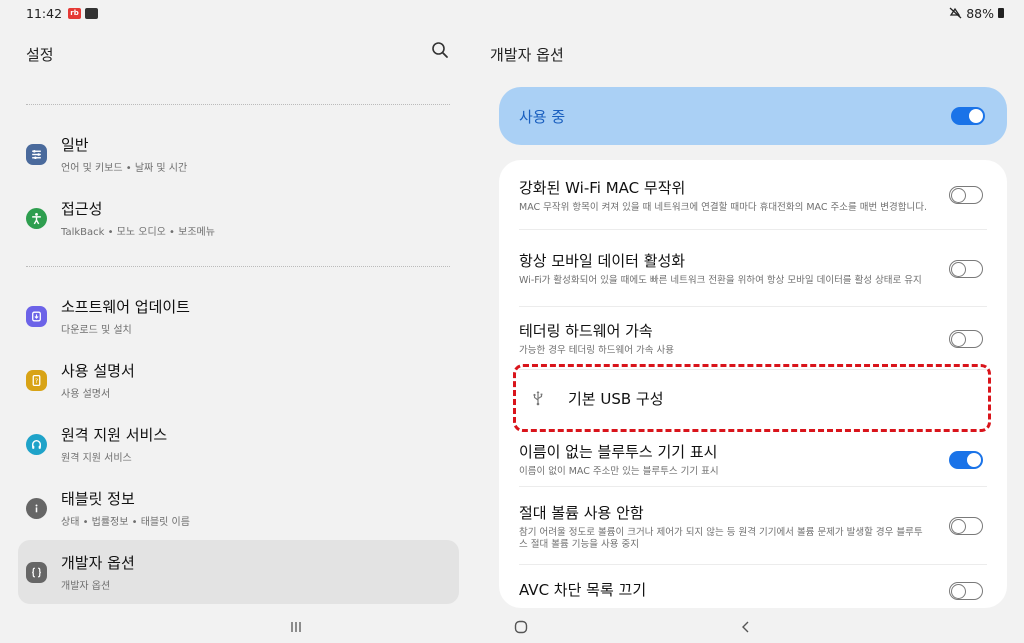 Image resolution: width=1024 pixels, height=643 pixels. I want to click on row-title: 강화된 Wi-Fi MAC 무작위, so click(602, 187).